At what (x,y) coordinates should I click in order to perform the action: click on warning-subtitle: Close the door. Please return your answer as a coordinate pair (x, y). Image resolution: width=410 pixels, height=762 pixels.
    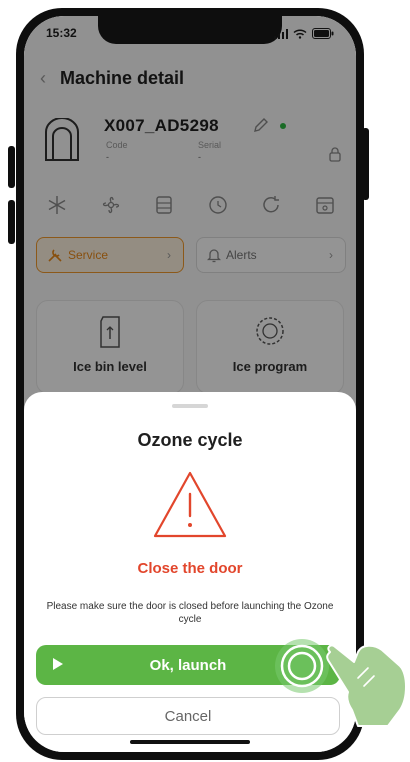
    Looking at the image, I should click on (190, 568).